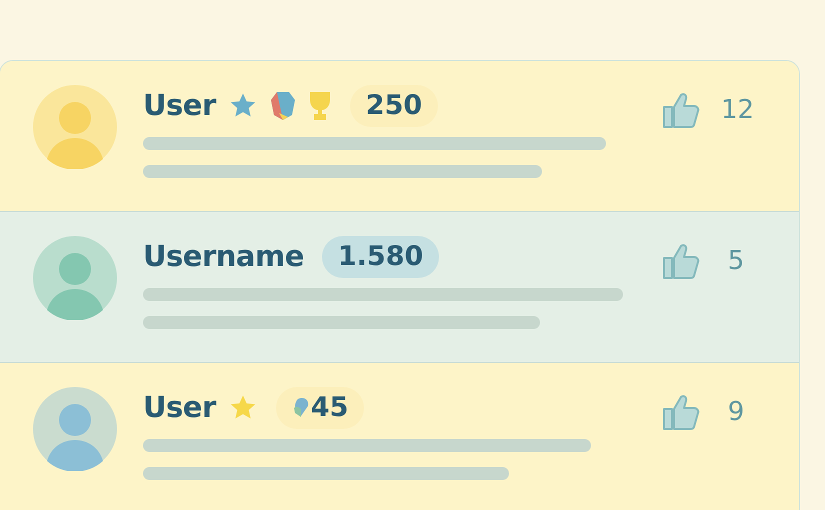  What do you see at coordinates (736, 412) in the screenshot?
I see `like-count: 9` at bounding box center [736, 412].